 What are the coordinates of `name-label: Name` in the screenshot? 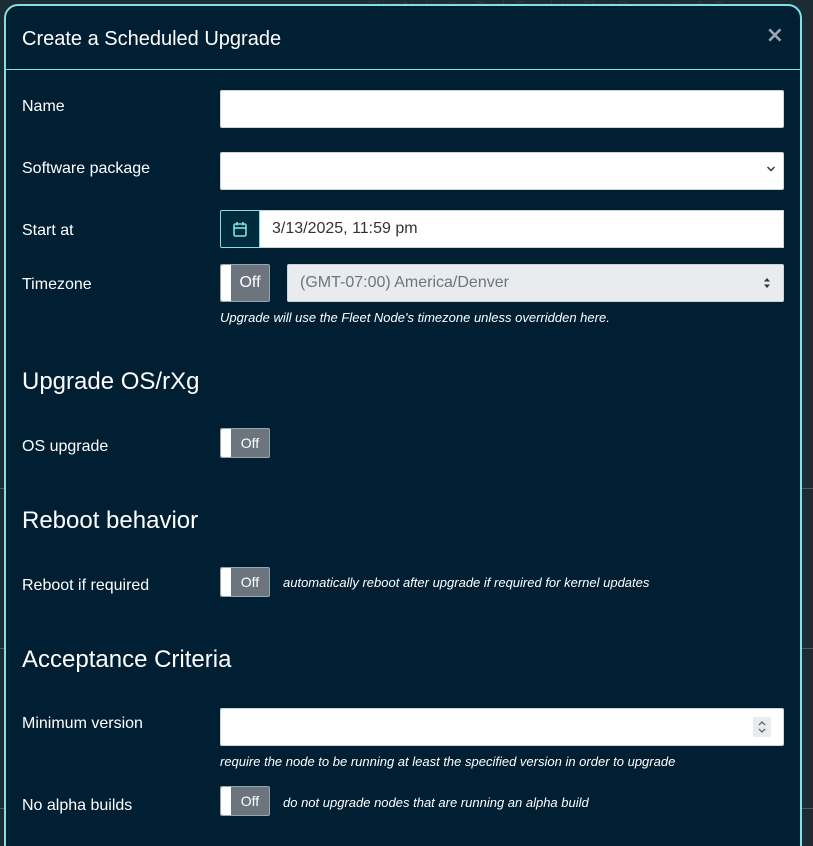 It's located at (43, 106).